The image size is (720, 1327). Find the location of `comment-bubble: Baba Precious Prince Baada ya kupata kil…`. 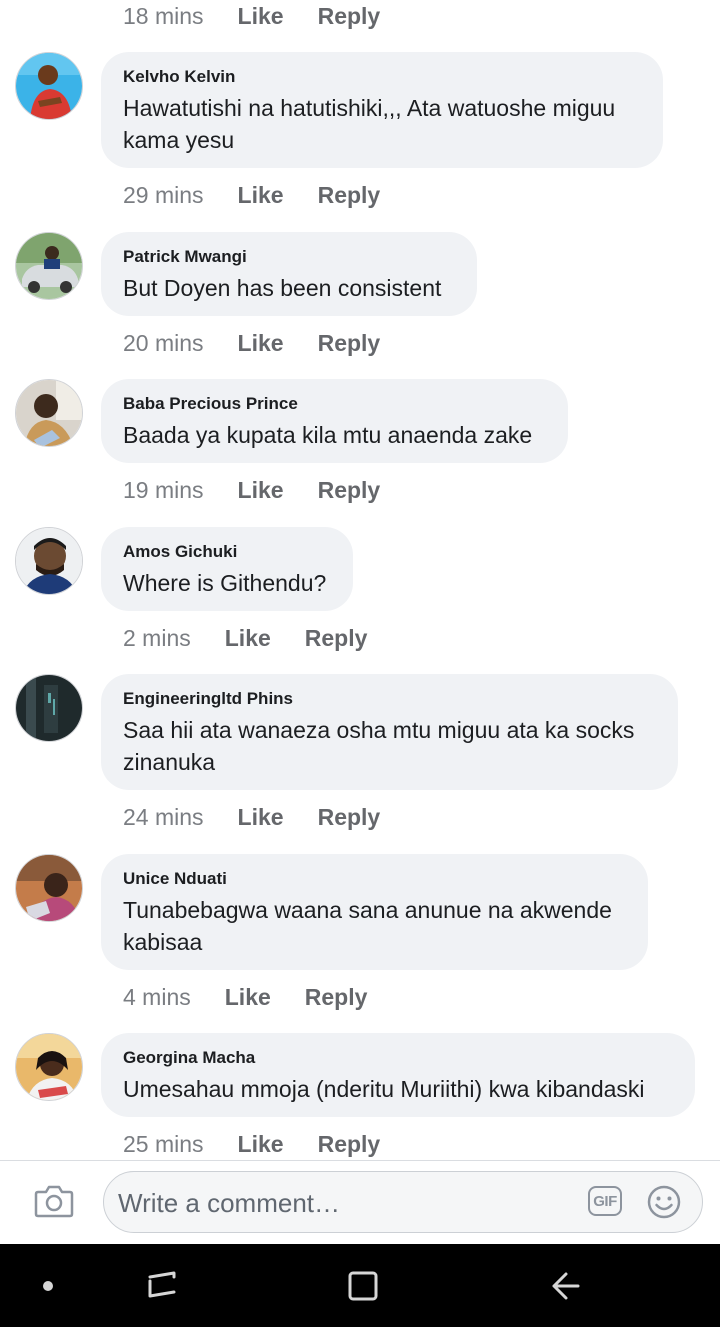

comment-bubble: Baba Precious Prince Baada ya kupata kil… is located at coordinates (334, 421).